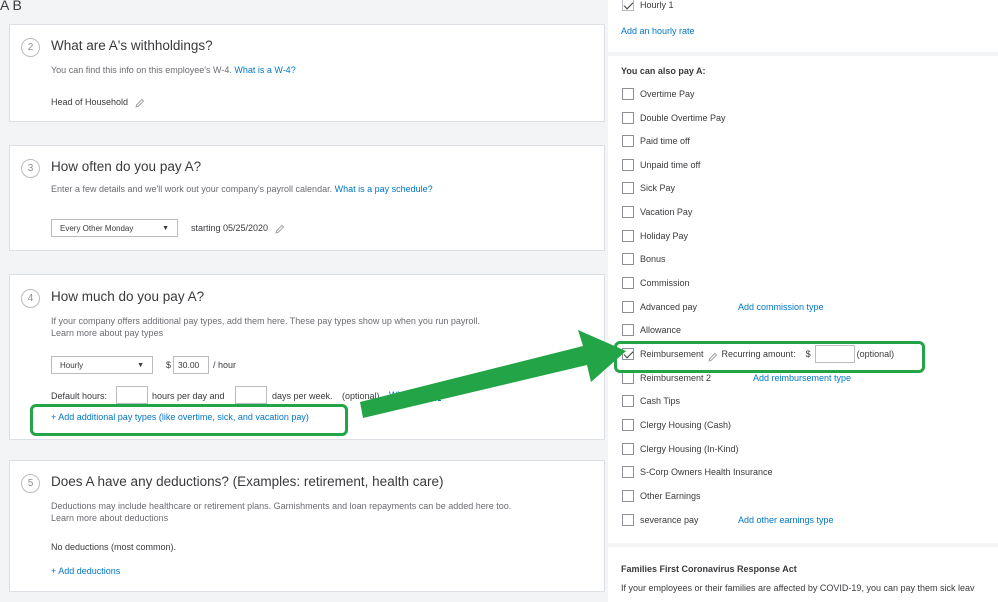 This screenshot has width=998, height=602. I want to click on pay-type-row: Other Earnings, so click(661, 496).